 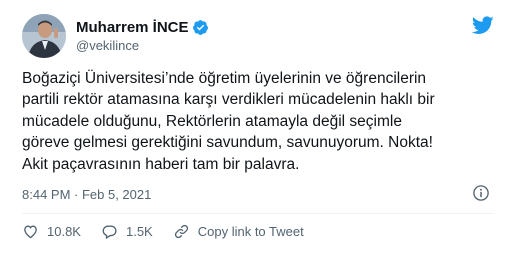 I want to click on tweet-meta: 8:44 PM · Feb 5, 2021, so click(x=258, y=194).